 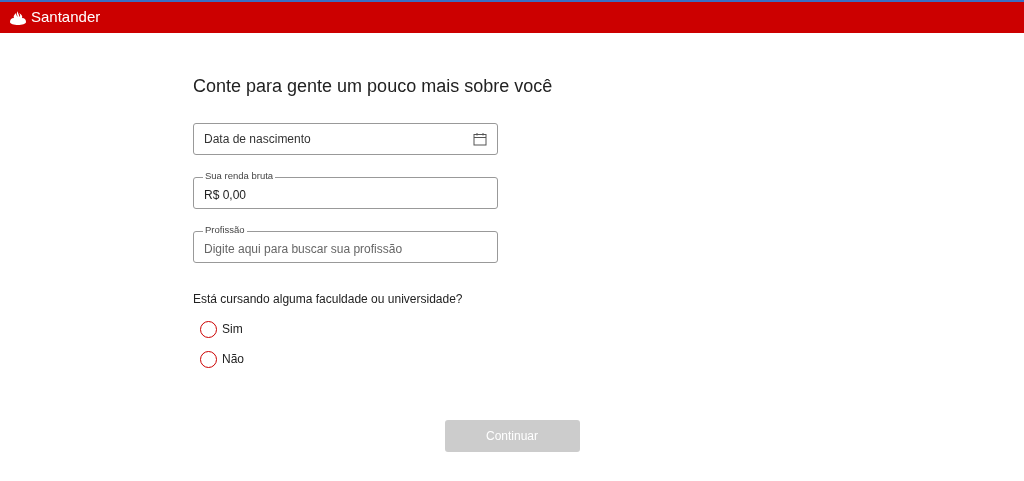 What do you see at coordinates (232, 329) in the screenshot?
I see `option-label: Sim` at bounding box center [232, 329].